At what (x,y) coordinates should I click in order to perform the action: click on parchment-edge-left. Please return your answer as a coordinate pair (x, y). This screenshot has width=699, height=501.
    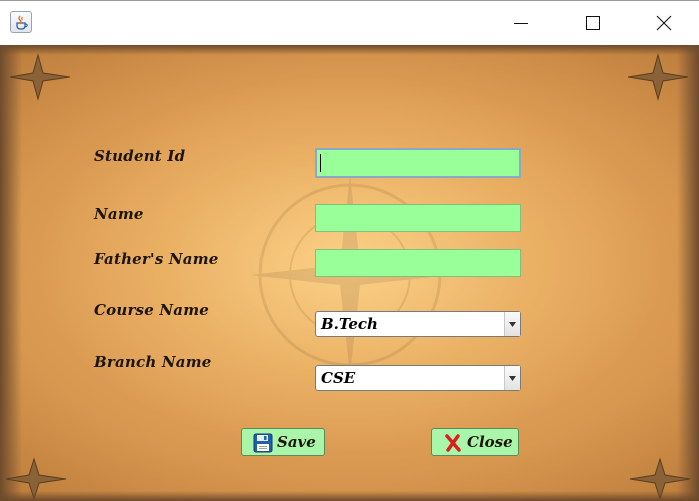
    Looking at the image, I should click on (11, 273).